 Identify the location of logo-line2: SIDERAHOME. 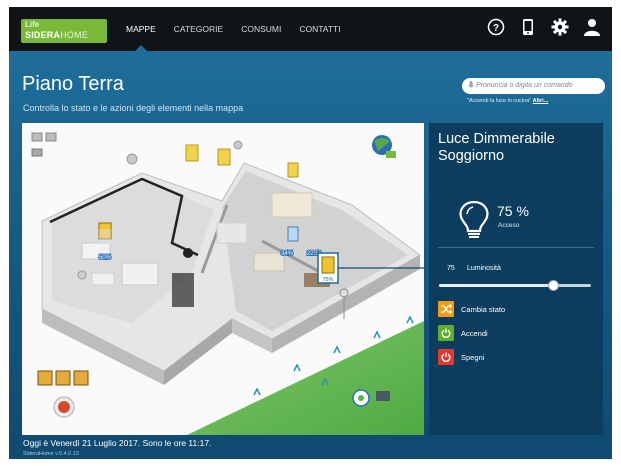
(57, 35).